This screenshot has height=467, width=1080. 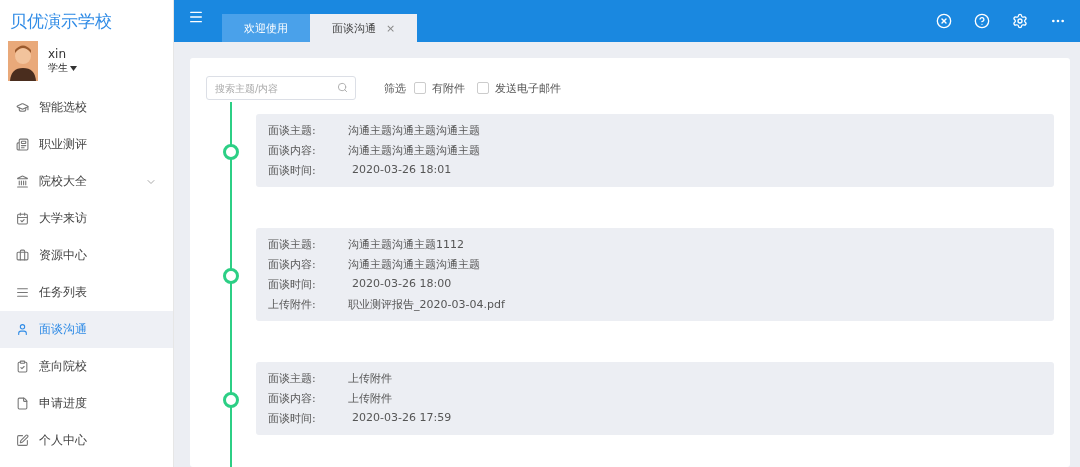 What do you see at coordinates (58, 54) in the screenshot?
I see `user-name: xin` at bounding box center [58, 54].